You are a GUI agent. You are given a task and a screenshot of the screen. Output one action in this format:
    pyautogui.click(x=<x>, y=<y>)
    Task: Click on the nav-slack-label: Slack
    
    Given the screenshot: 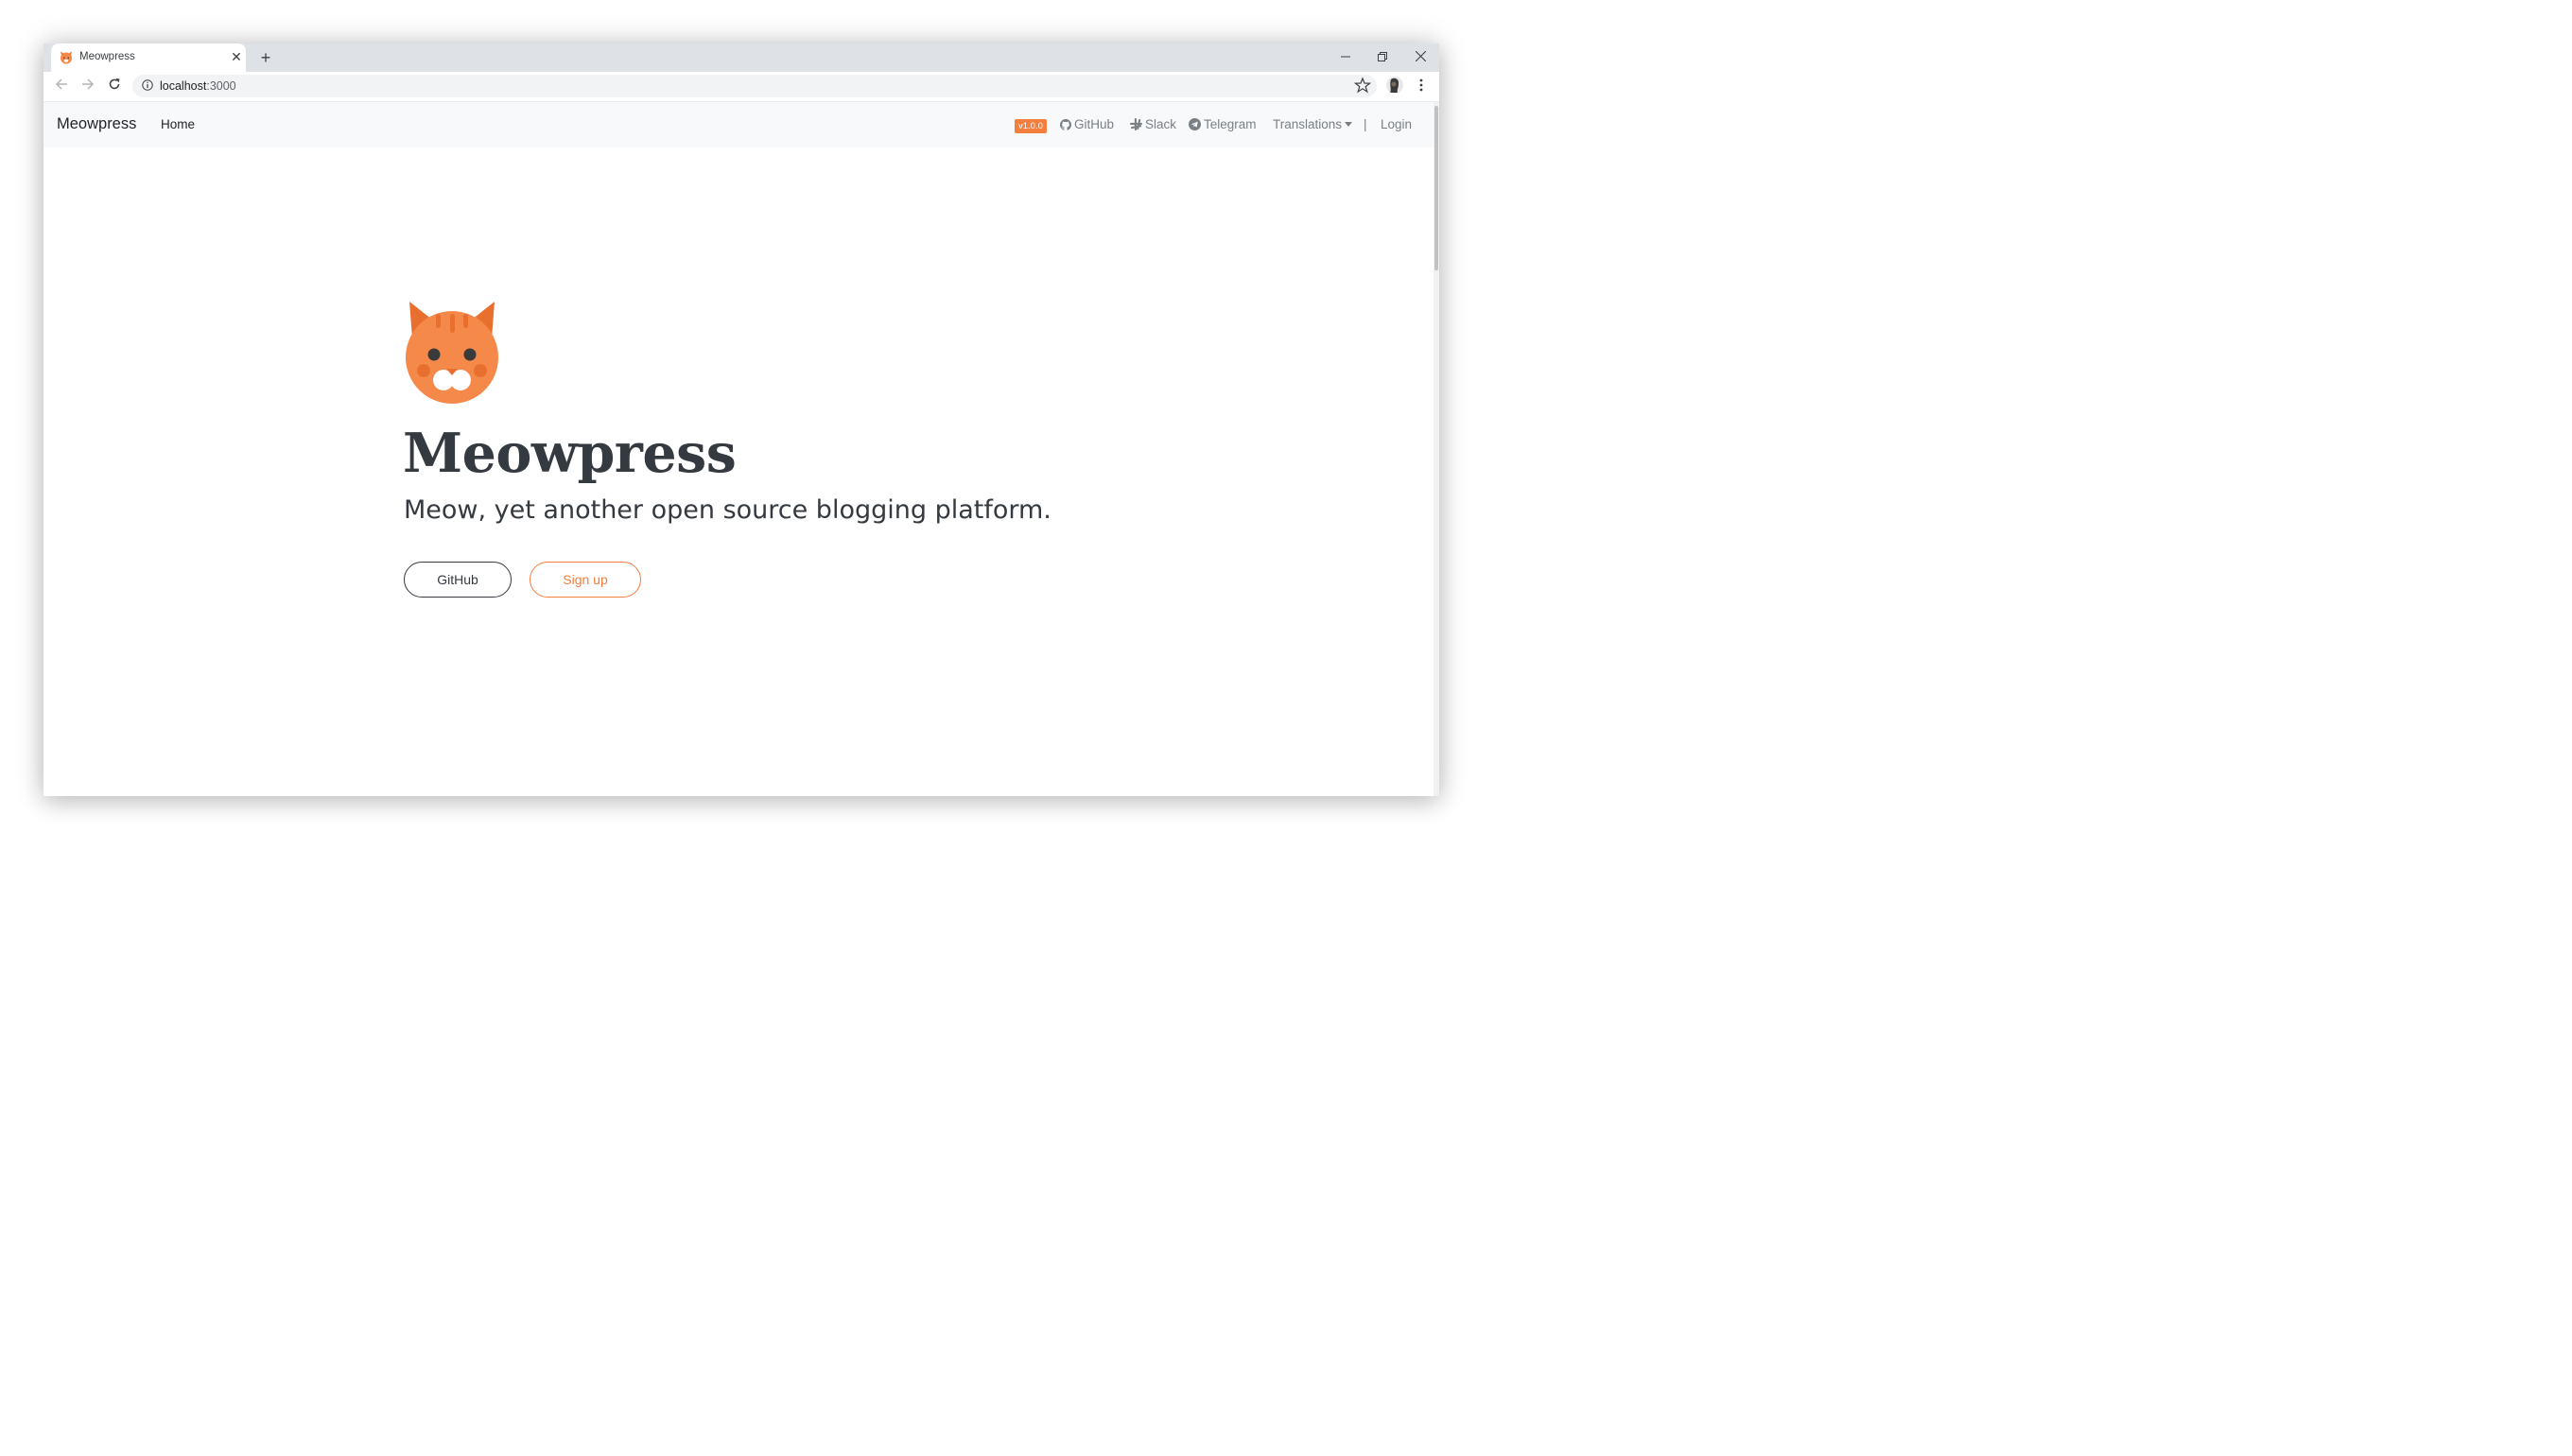 What is the action you would take?
    pyautogui.click(x=1161, y=124)
    